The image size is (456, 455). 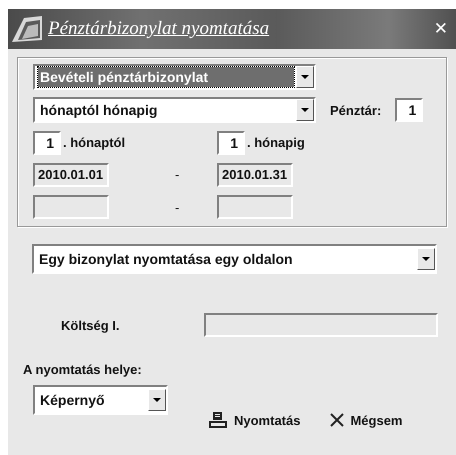 I want to click on cost-label: Költség I., so click(x=90, y=325).